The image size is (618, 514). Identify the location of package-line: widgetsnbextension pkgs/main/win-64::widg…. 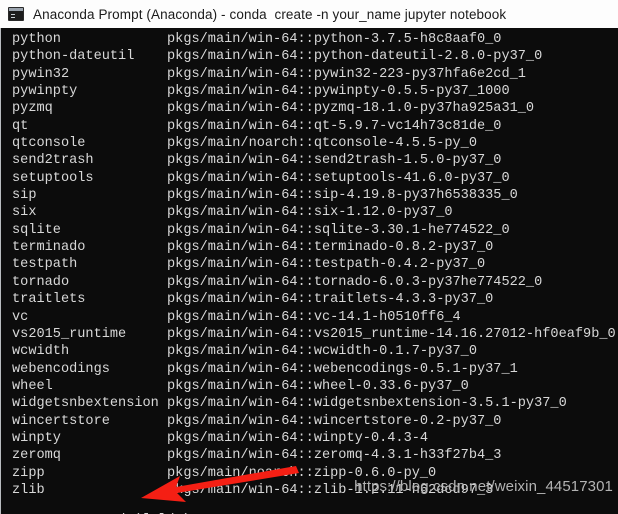
(309, 403).